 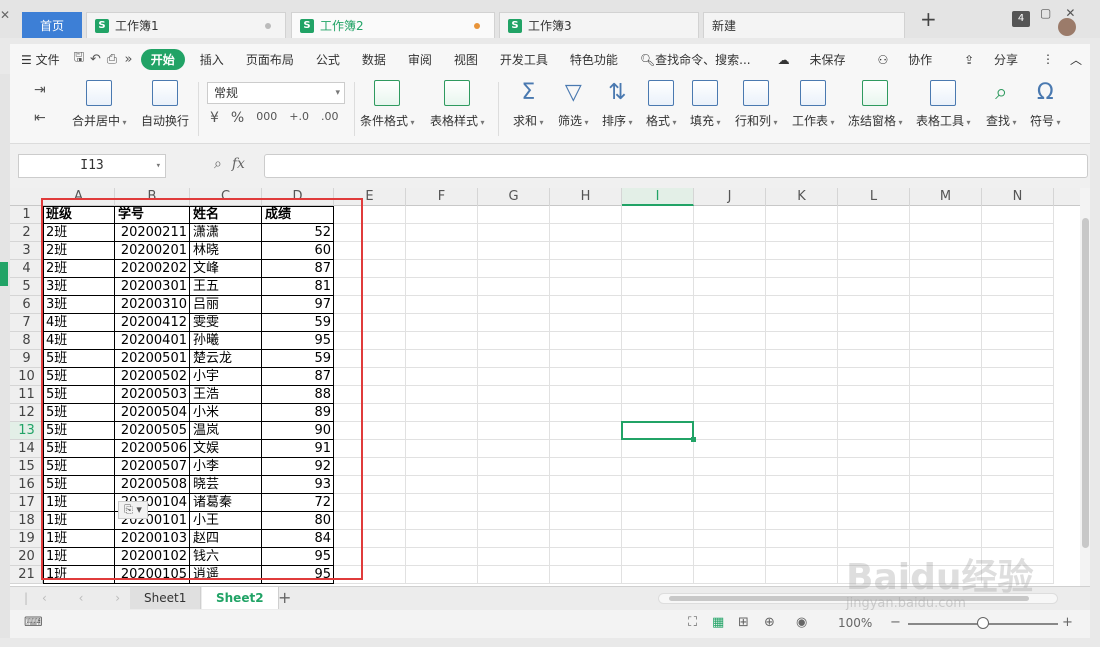 I want to click on row-header-20: 20, so click(x=26, y=557).